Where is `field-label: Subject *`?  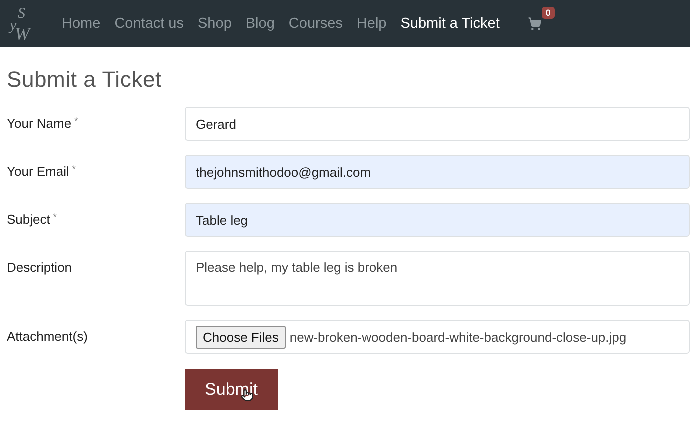 field-label: Subject * is located at coordinates (32, 219).